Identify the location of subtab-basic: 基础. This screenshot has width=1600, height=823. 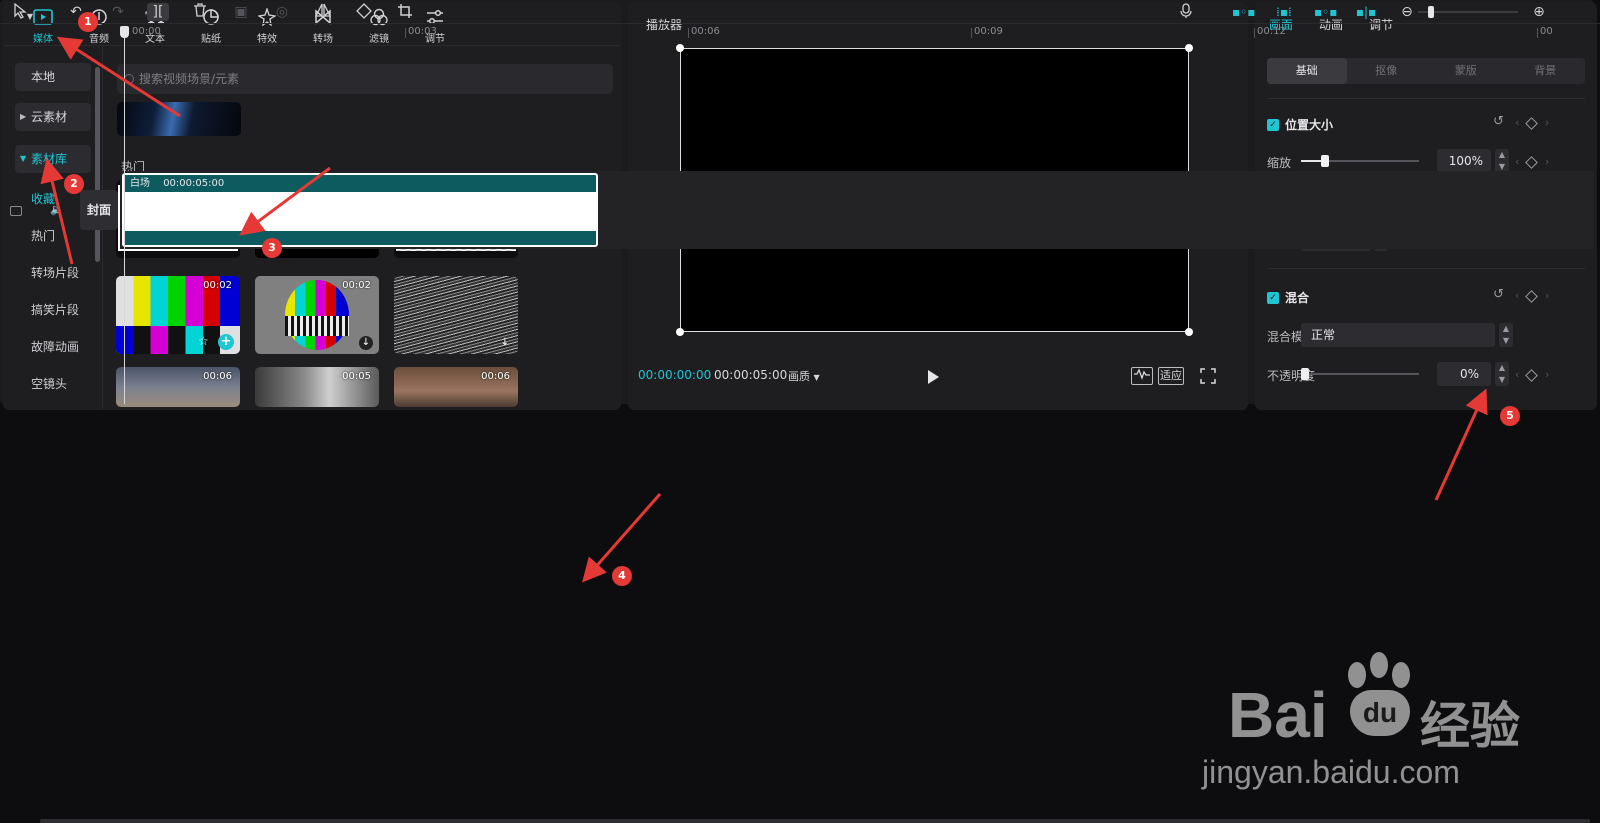
(1307, 71).